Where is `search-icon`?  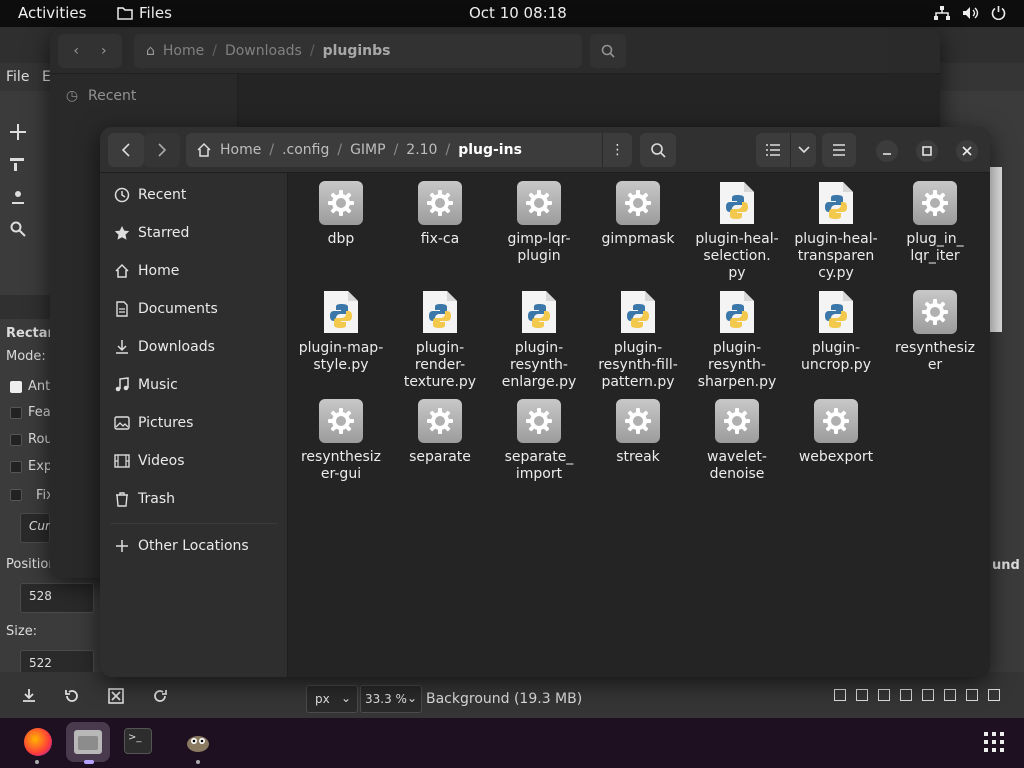
search-icon is located at coordinates (608, 51).